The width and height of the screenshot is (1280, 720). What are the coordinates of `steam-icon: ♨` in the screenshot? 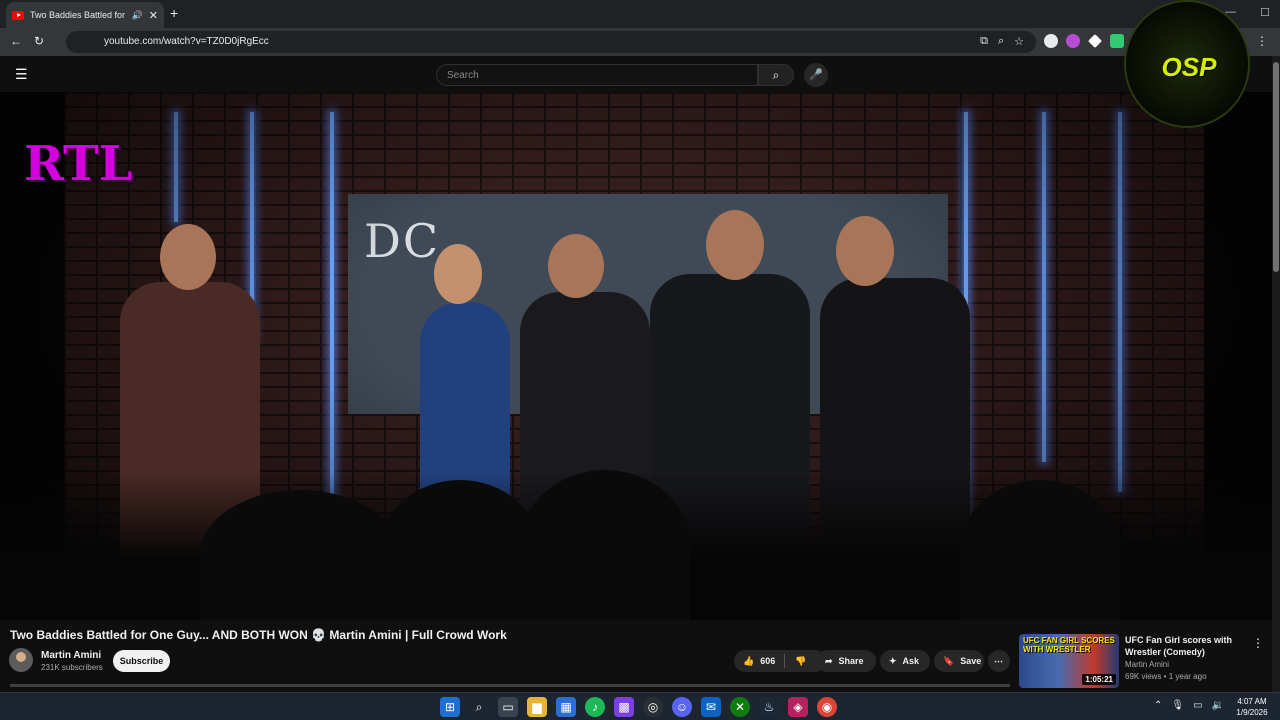 It's located at (769, 707).